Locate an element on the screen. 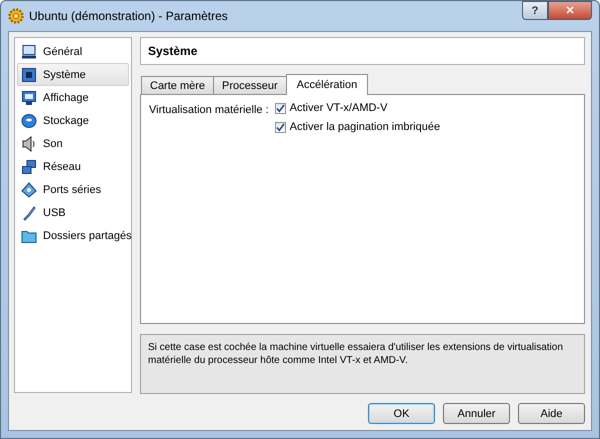 The image size is (600, 439). sidebar-item: Dossiers partagés is located at coordinates (73, 235).